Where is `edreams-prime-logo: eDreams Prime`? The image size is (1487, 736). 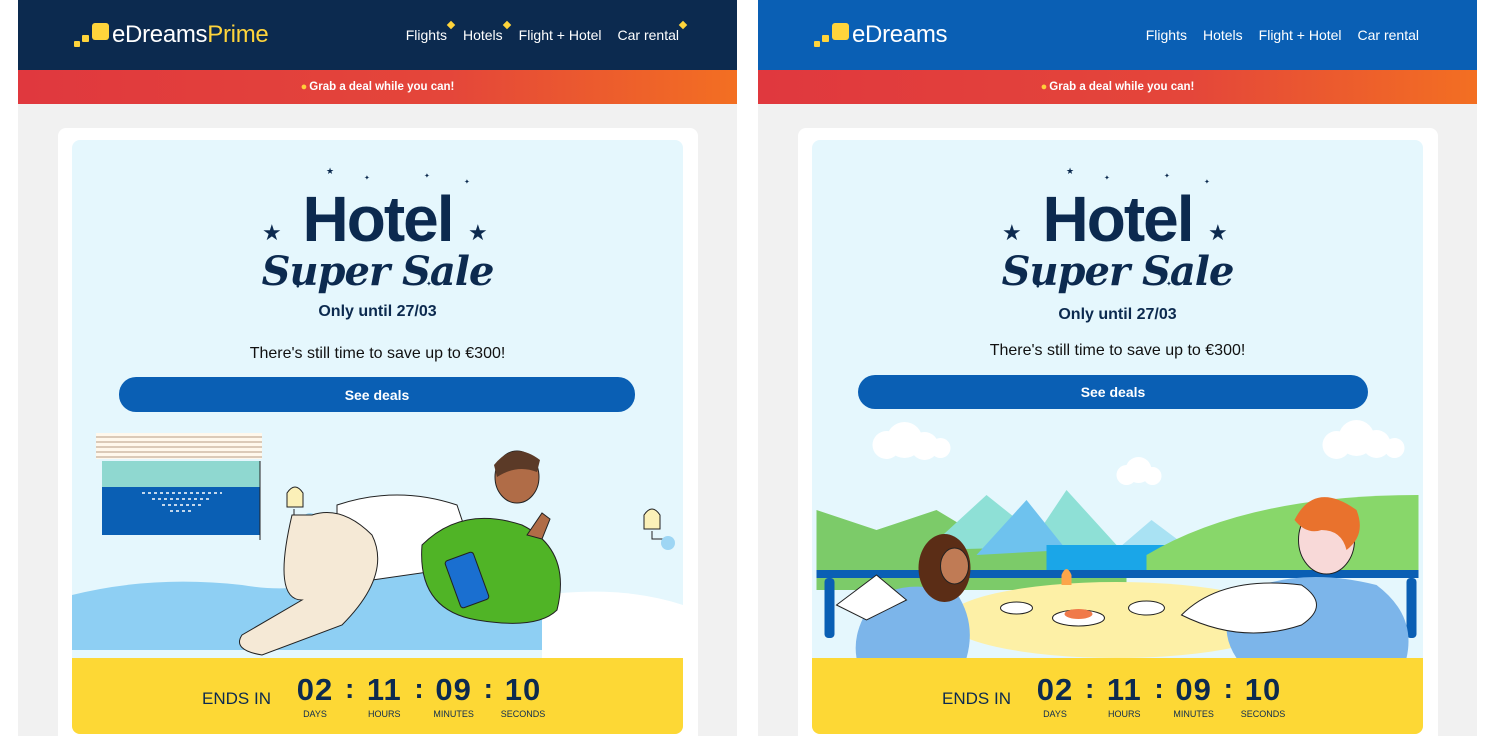 edreams-prime-logo: eDreams Prime is located at coordinates (170, 35).